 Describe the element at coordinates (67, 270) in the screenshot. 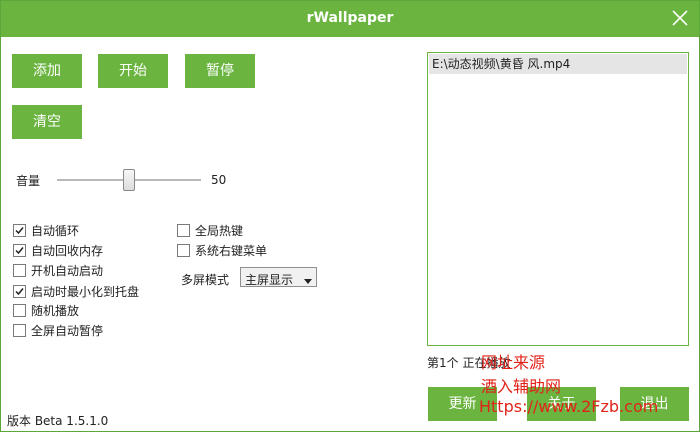

I see `option-label: 开机自动启动` at that location.